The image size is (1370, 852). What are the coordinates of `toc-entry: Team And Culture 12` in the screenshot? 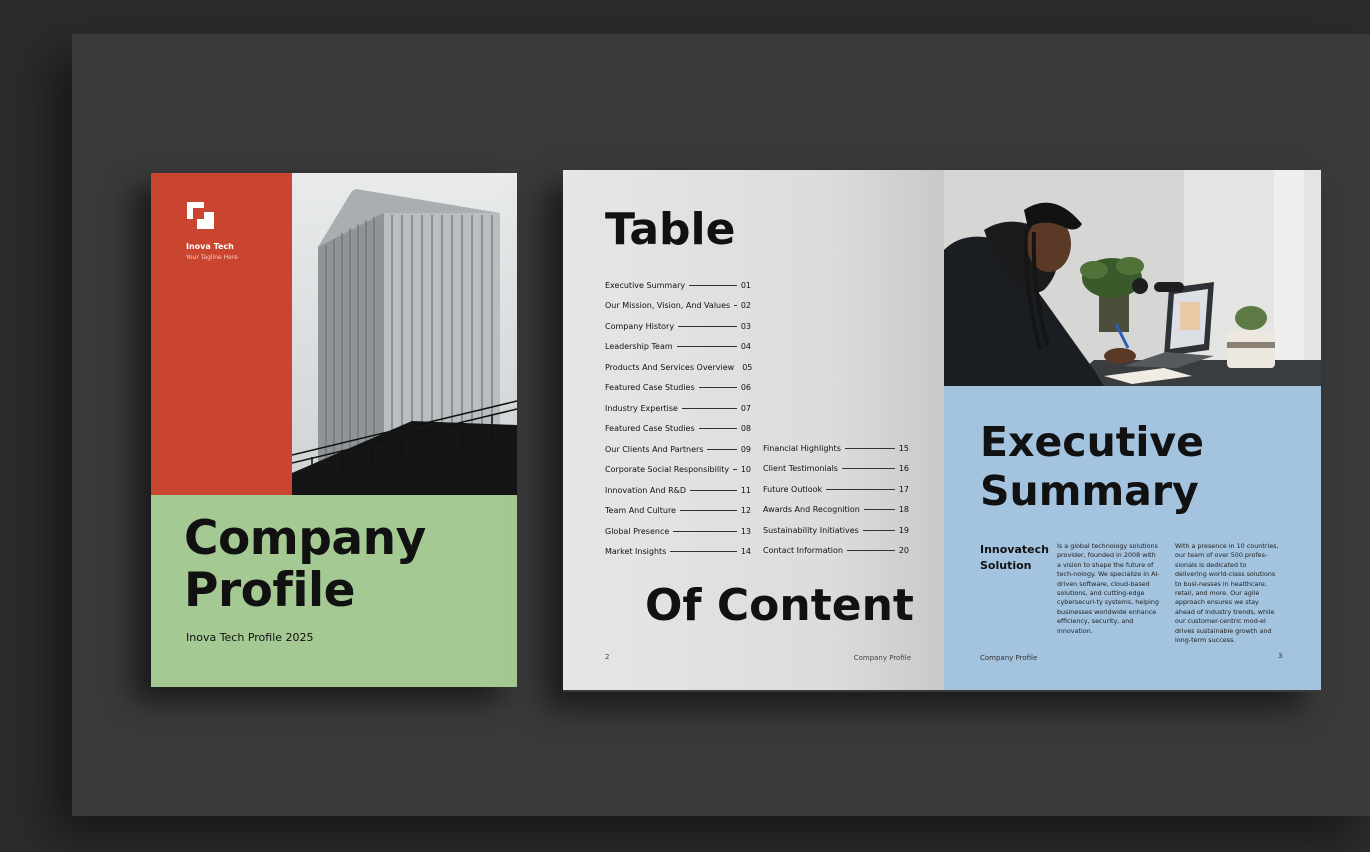 It's located at (678, 511).